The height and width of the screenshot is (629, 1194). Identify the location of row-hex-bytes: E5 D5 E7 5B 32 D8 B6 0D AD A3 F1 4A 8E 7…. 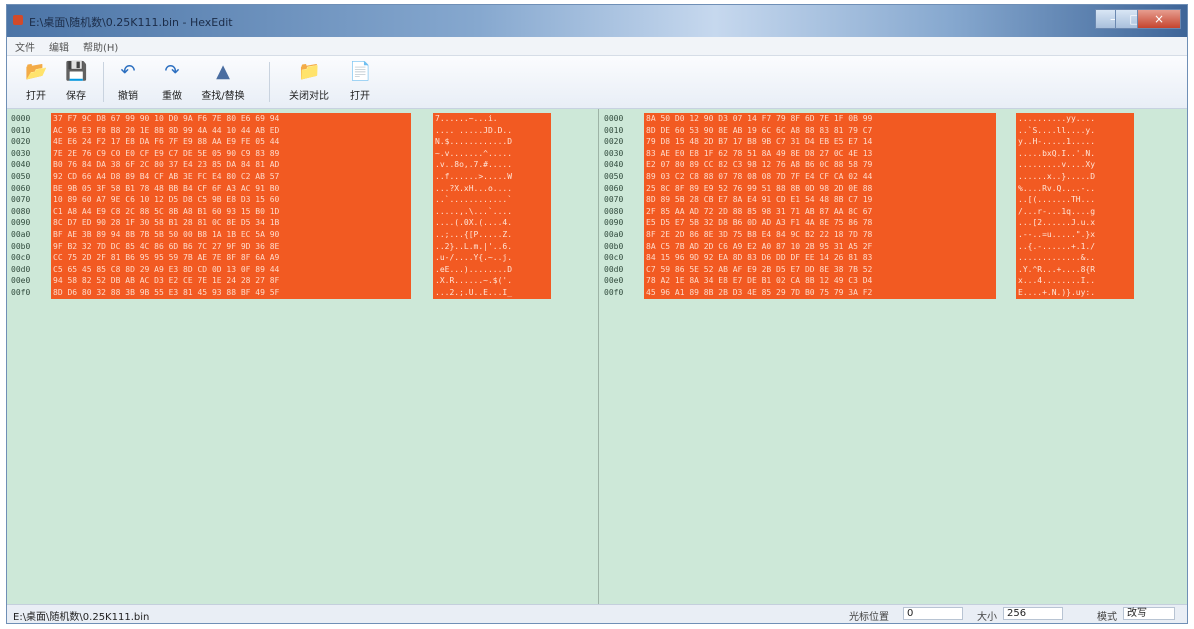
(820, 223).